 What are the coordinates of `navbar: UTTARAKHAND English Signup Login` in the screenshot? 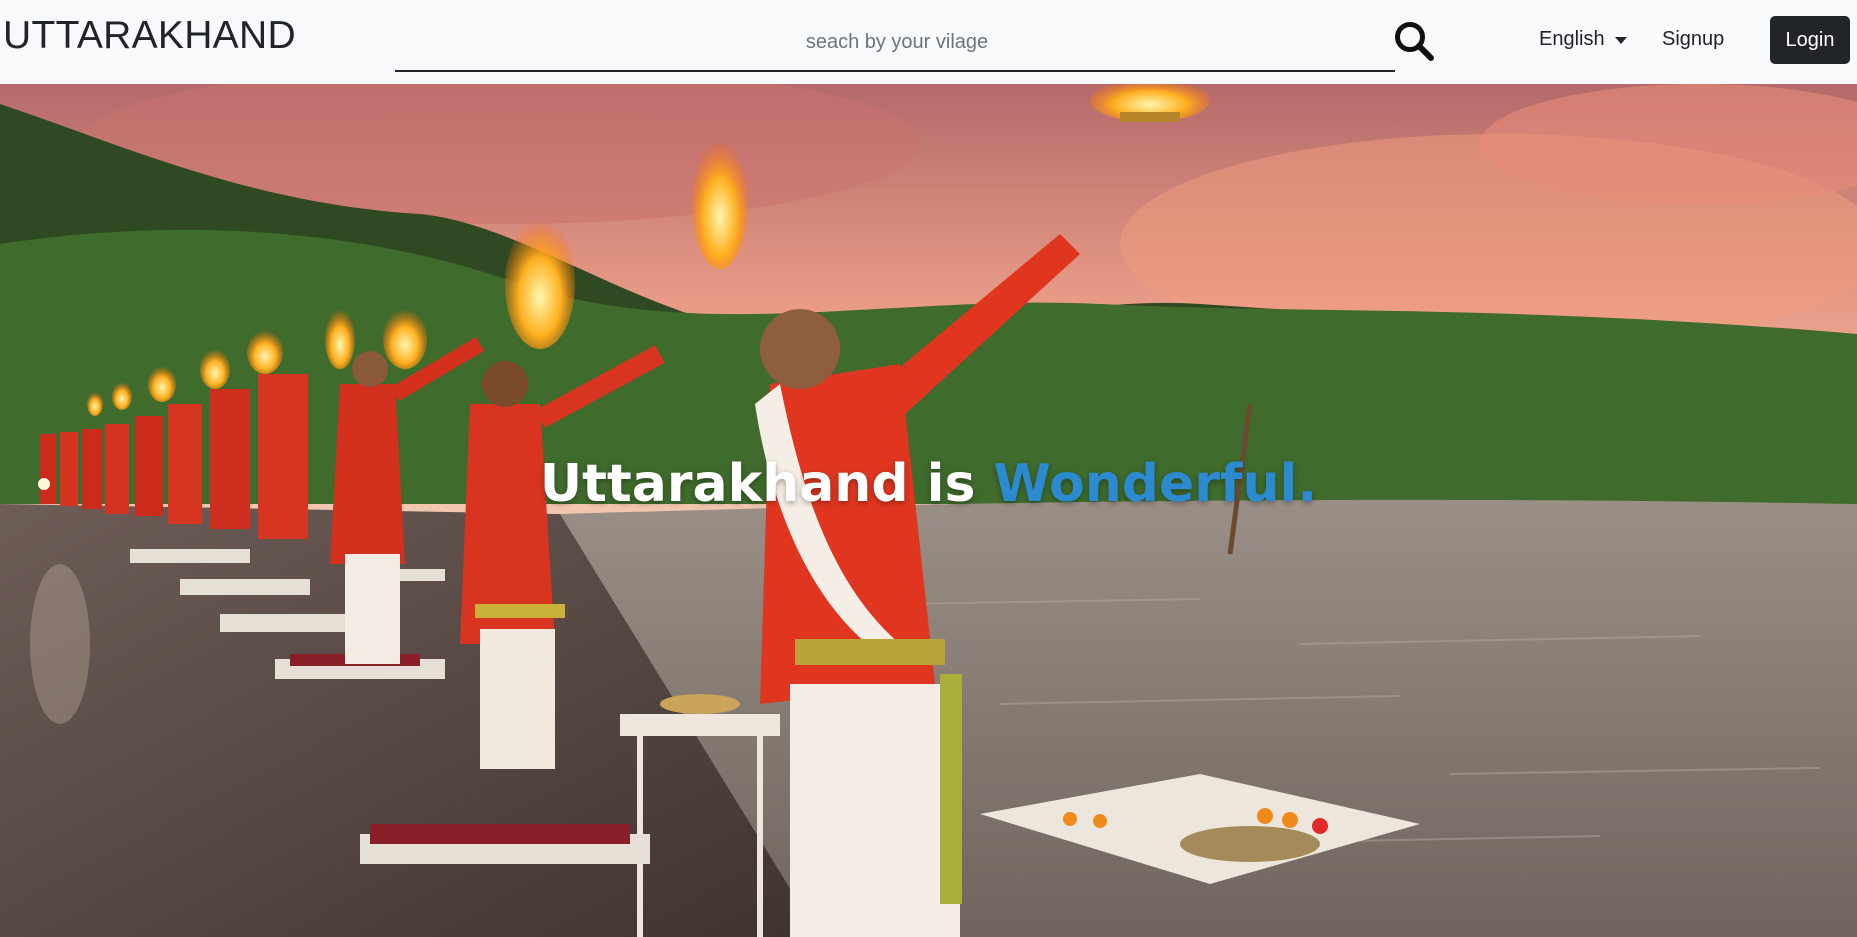 It's located at (928, 42).